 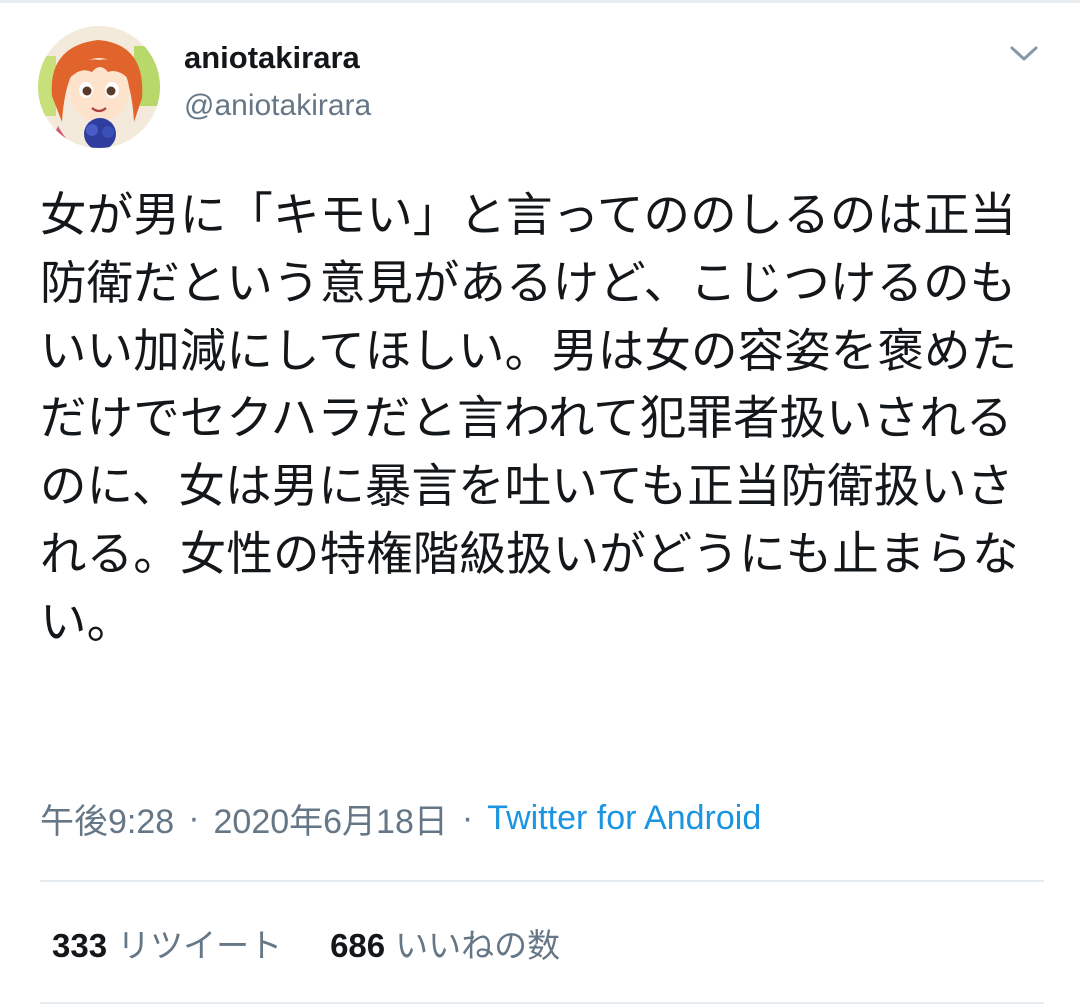 What do you see at coordinates (542, 1003) in the screenshot?
I see `bottom-divider` at bounding box center [542, 1003].